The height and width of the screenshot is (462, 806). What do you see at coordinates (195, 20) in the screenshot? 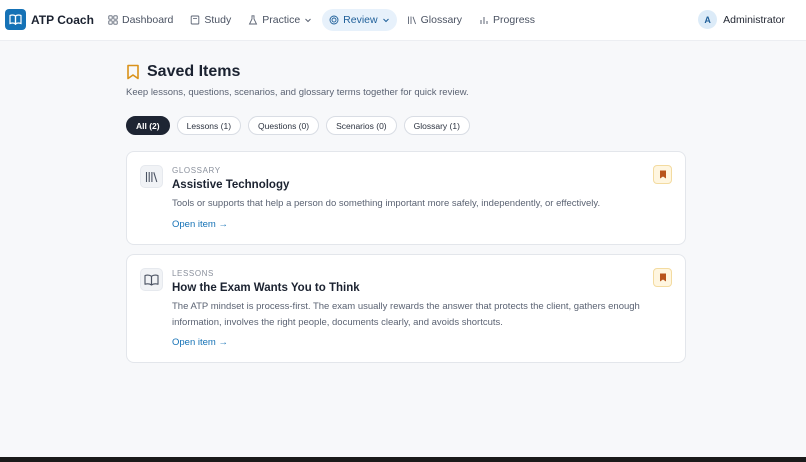
I see `book-icon` at bounding box center [195, 20].